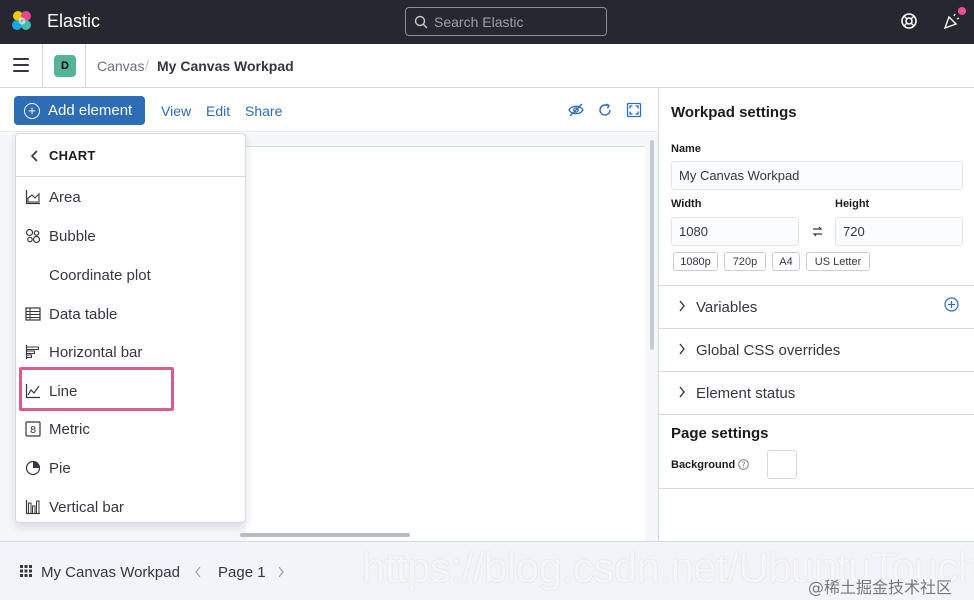  Describe the element at coordinates (686, 149) in the screenshot. I see `name-label: Name` at that location.